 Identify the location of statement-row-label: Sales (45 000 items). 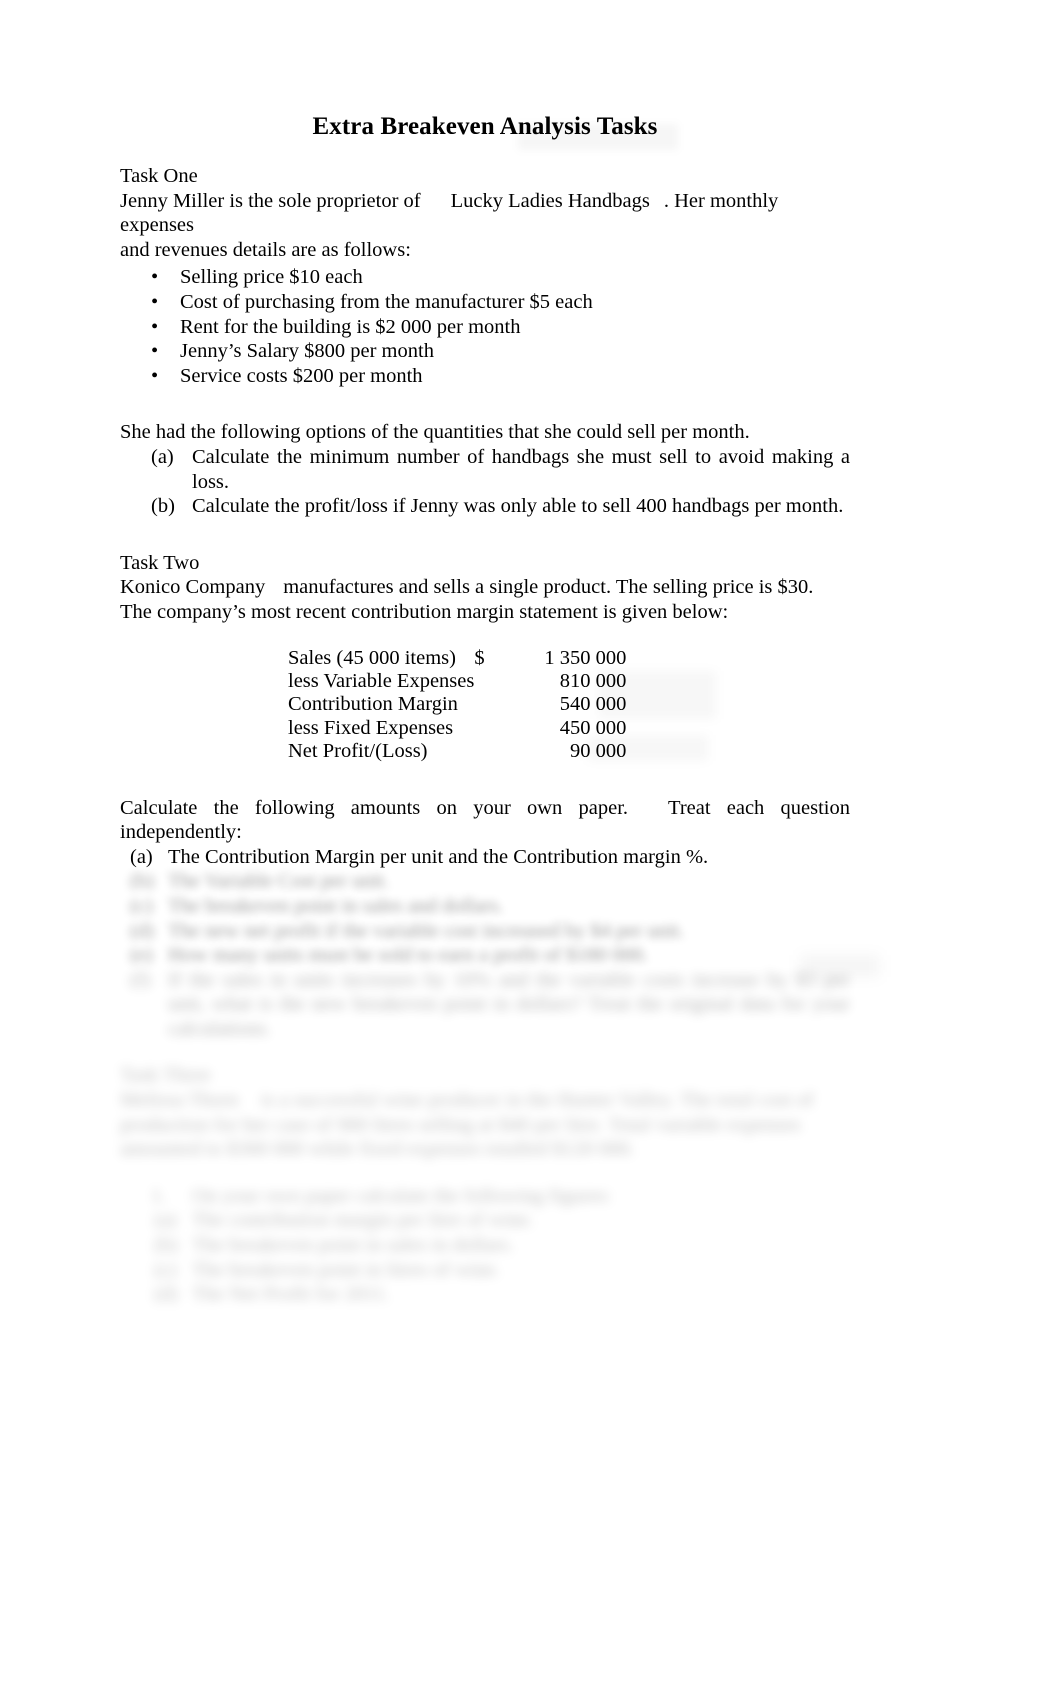
(372, 657).